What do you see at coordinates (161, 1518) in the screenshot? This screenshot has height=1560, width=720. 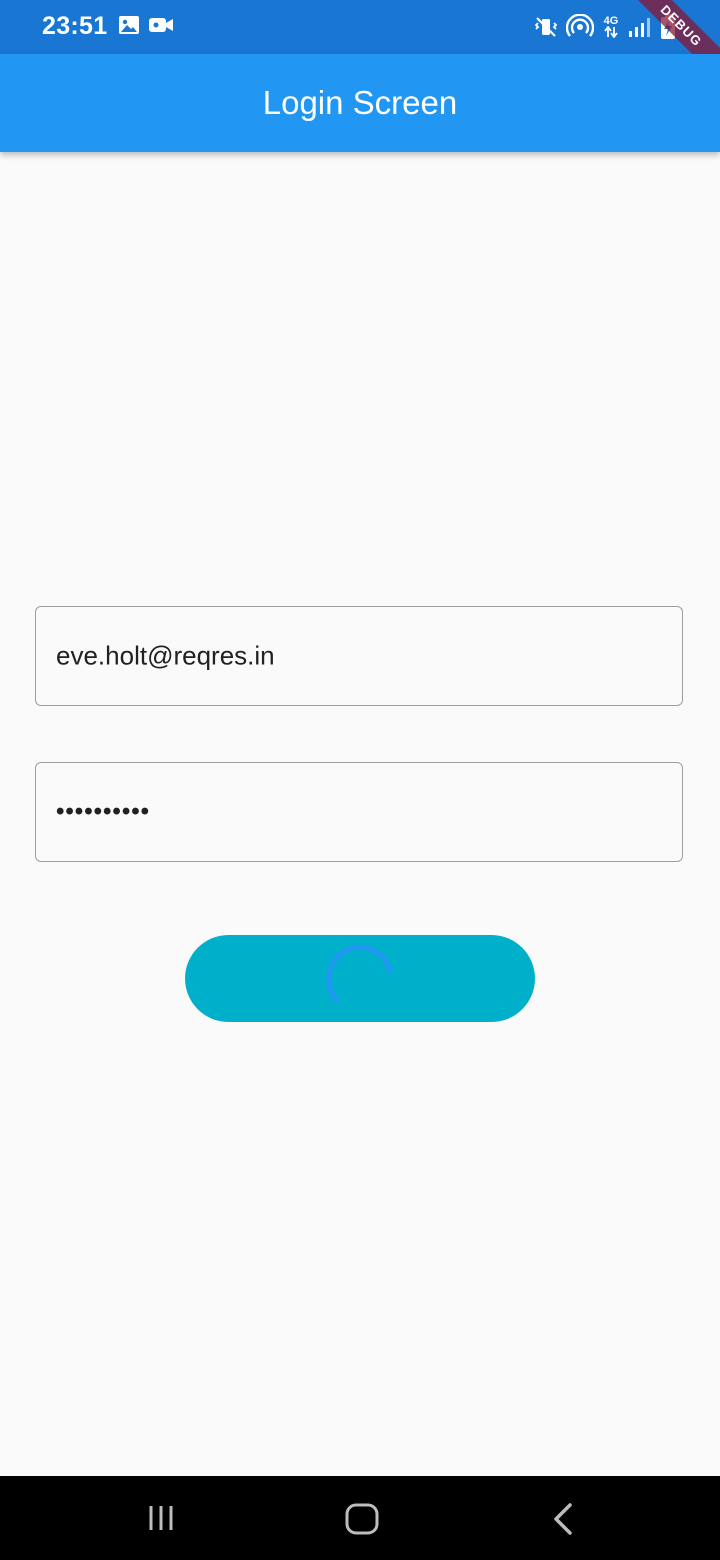 I see `recent-apps-icon` at bounding box center [161, 1518].